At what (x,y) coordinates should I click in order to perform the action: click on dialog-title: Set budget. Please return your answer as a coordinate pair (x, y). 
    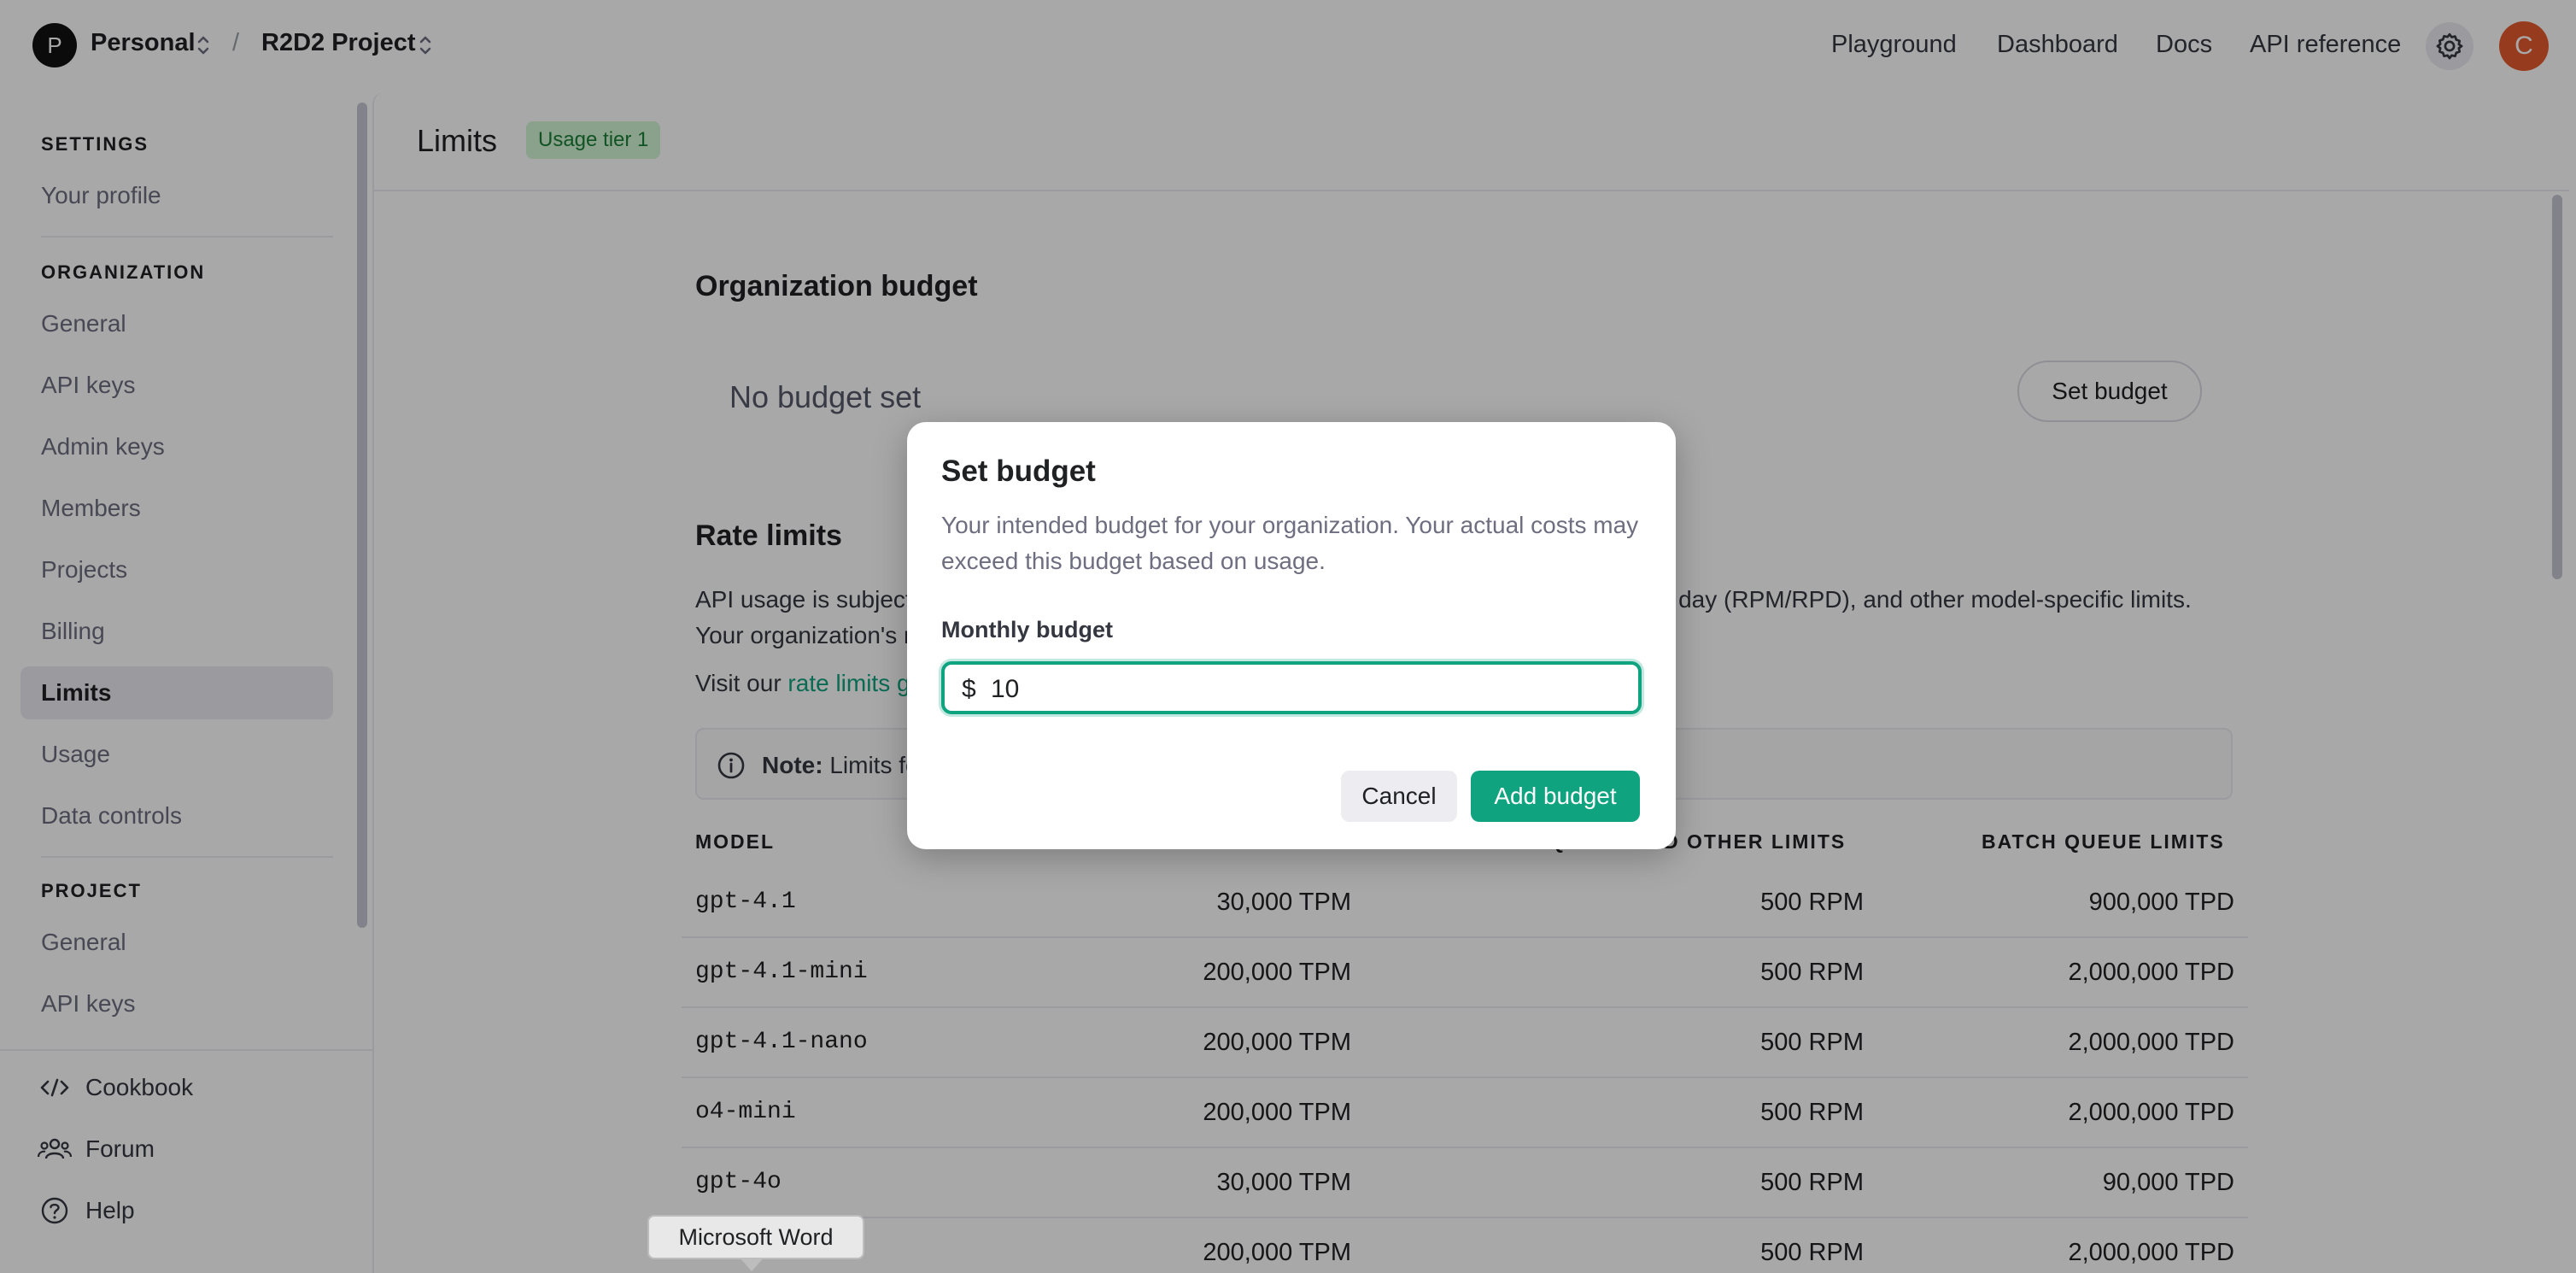
    Looking at the image, I should click on (1018, 471).